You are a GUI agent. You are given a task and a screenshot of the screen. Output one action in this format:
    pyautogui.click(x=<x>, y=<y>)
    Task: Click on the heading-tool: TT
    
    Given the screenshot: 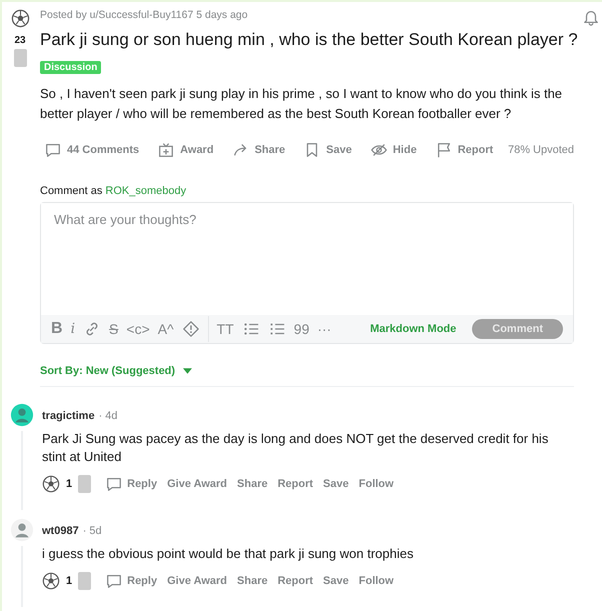 What is the action you would take?
    pyautogui.click(x=225, y=329)
    